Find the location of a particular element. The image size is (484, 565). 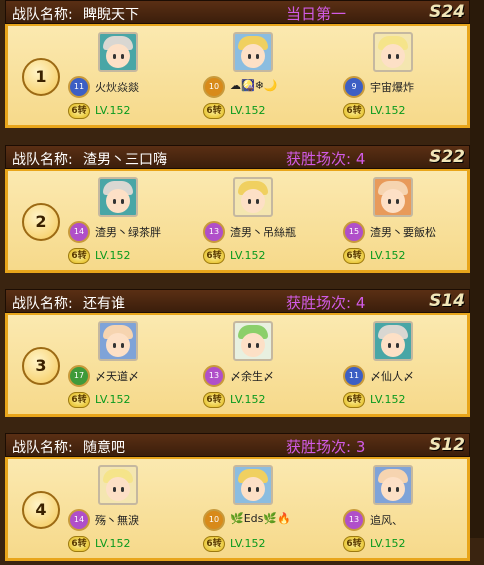

member-slot: 10 🌿Eds🌿🔥 6转 LV.152 is located at coordinates (278, 509).